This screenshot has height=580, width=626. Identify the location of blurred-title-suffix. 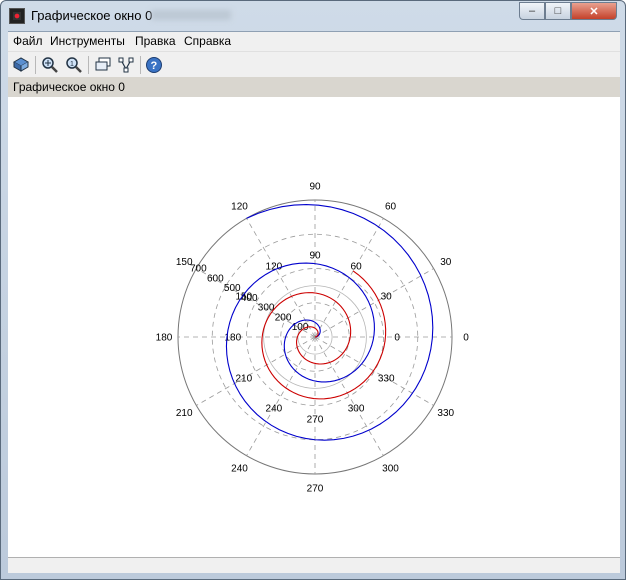
(191, 15).